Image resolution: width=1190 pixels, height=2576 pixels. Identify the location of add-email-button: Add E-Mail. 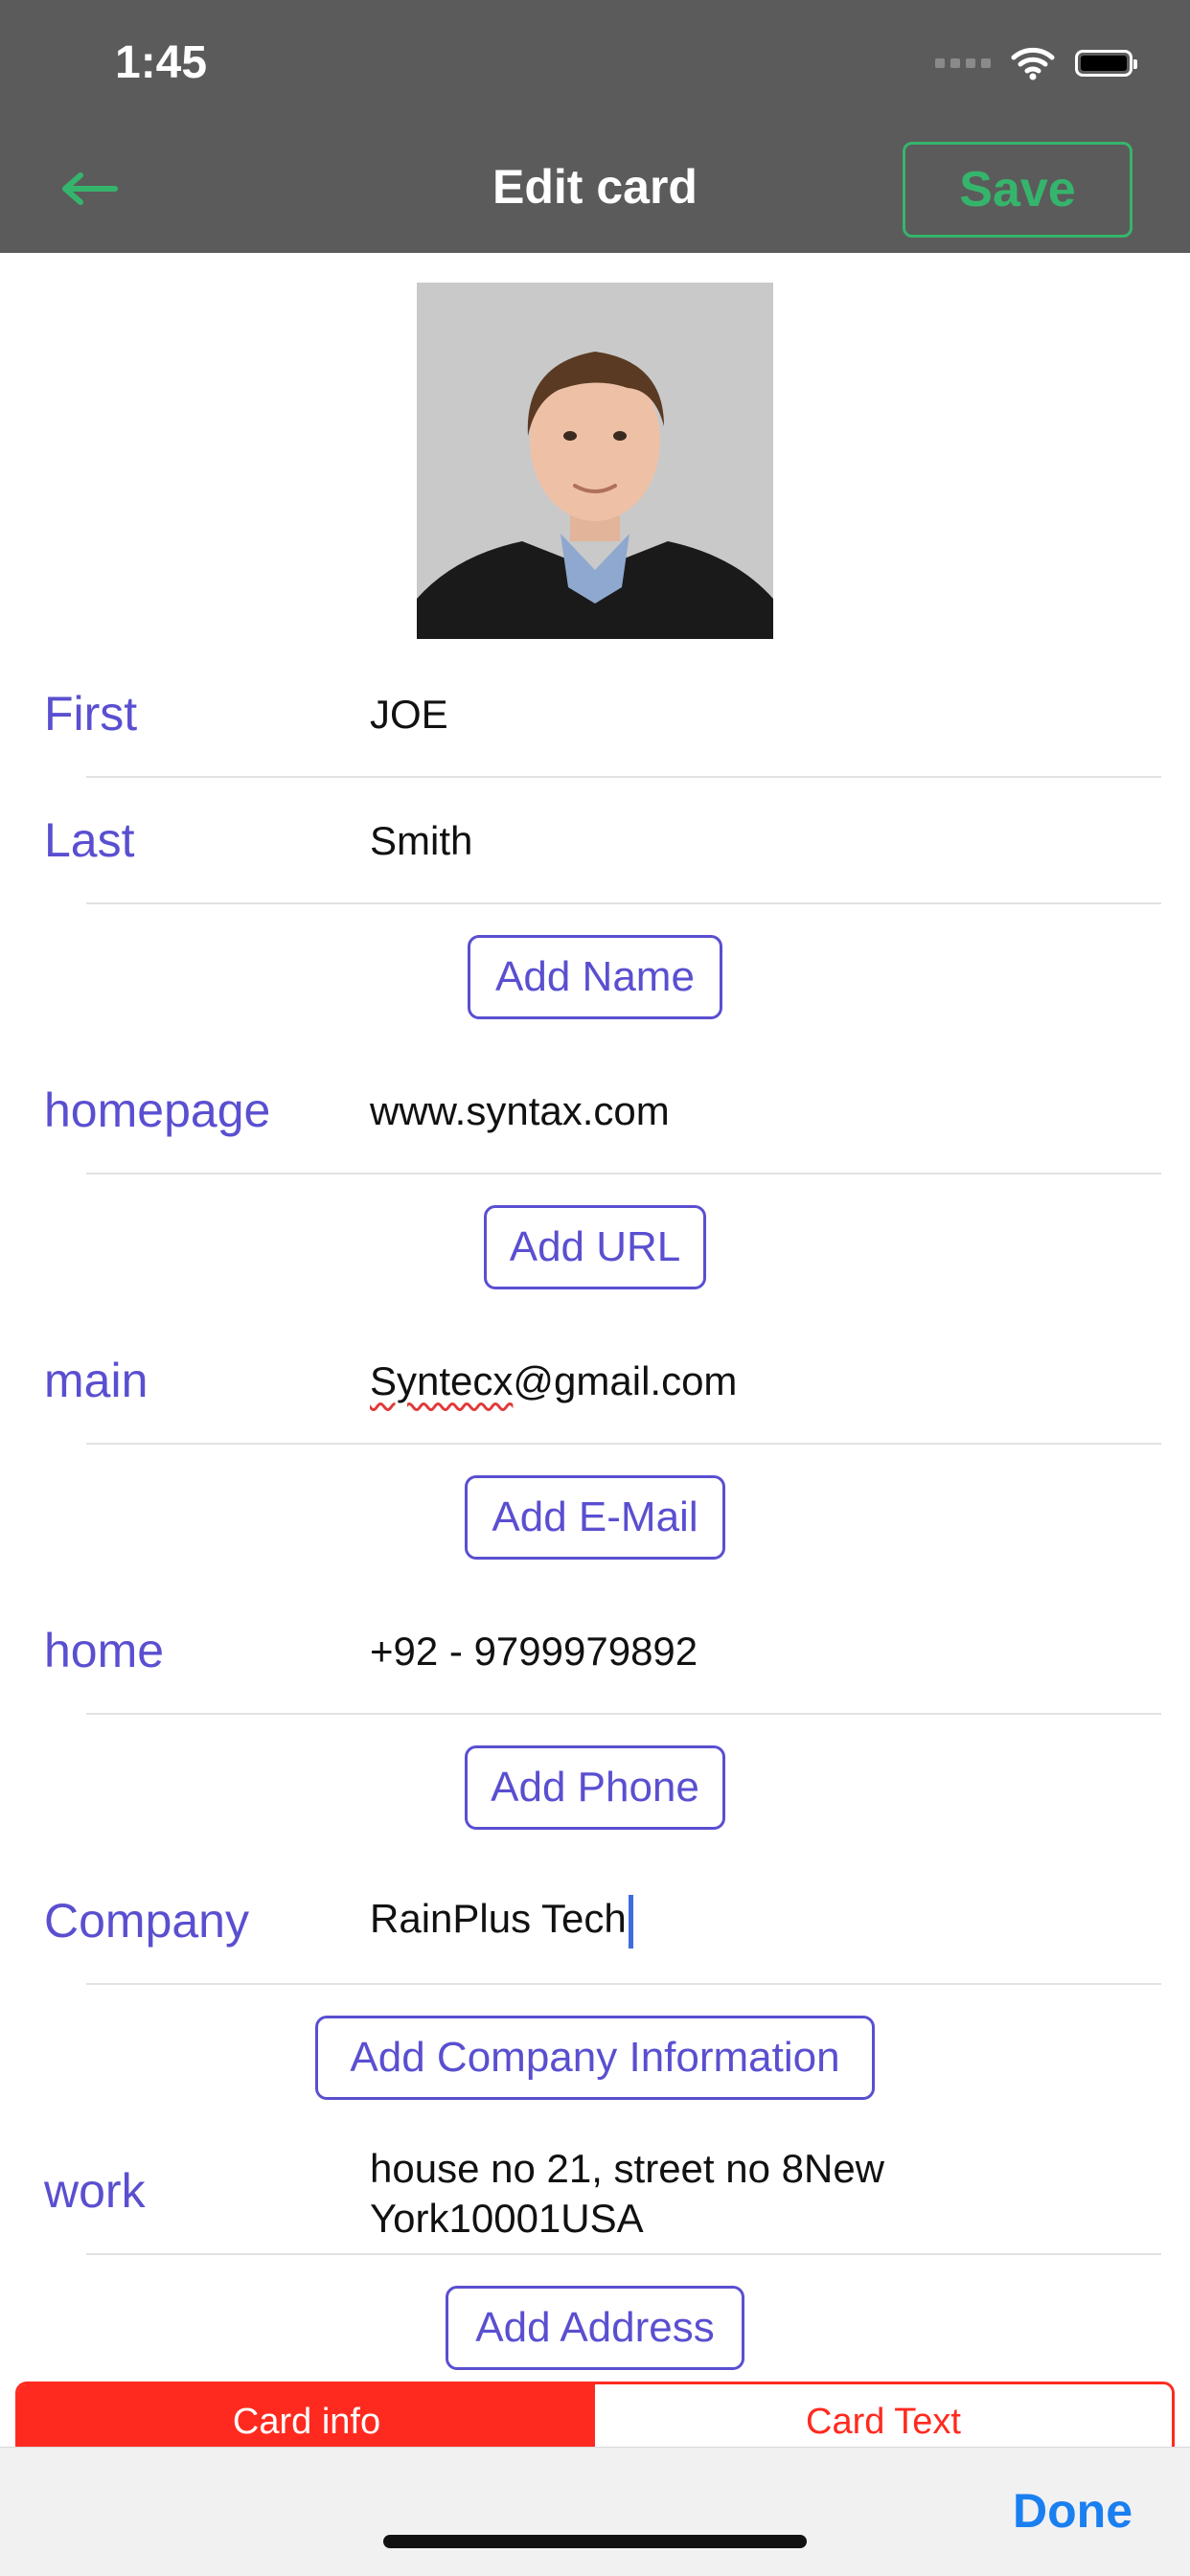
(595, 1517).